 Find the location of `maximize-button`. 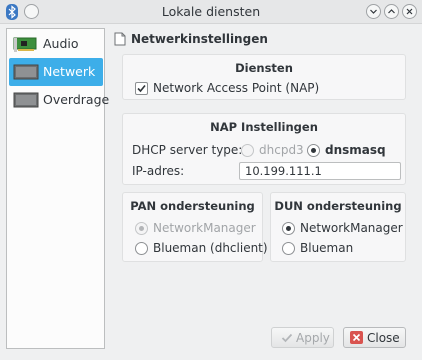

maximize-button is located at coordinates (391, 11).